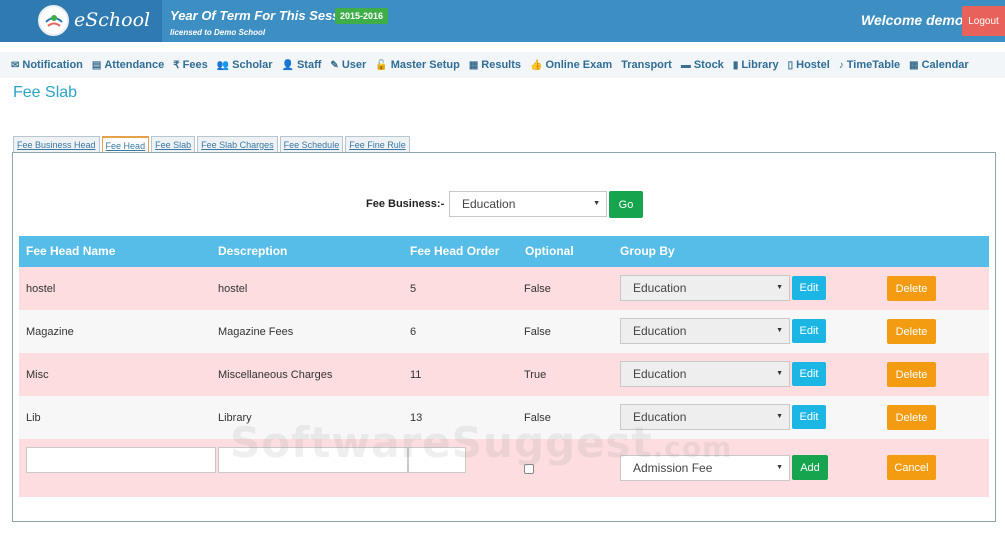 Image resolution: width=1005 pixels, height=543 pixels. I want to click on col-fee-head-name: Fee Head Name, so click(71, 251).